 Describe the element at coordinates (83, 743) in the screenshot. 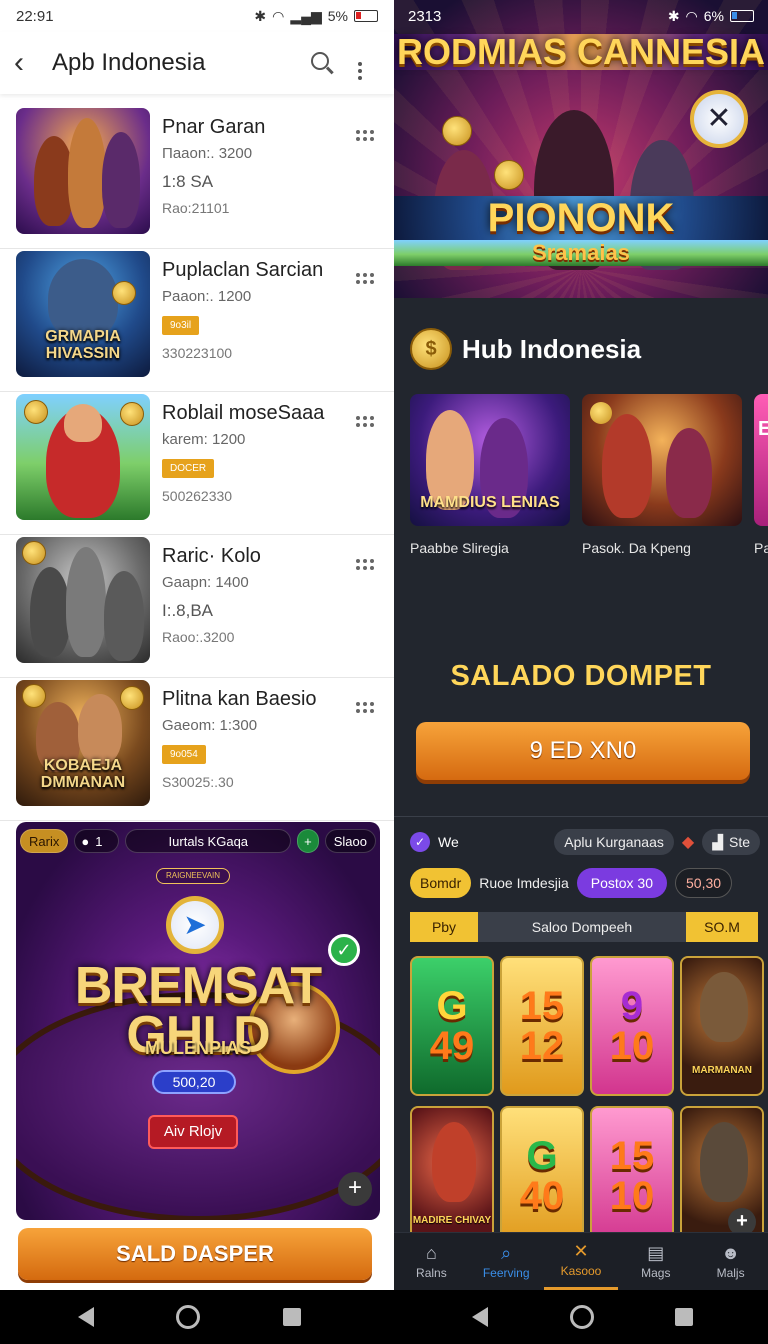

I see `game-thumbnail: KOBAEJA DMMANAN` at that location.